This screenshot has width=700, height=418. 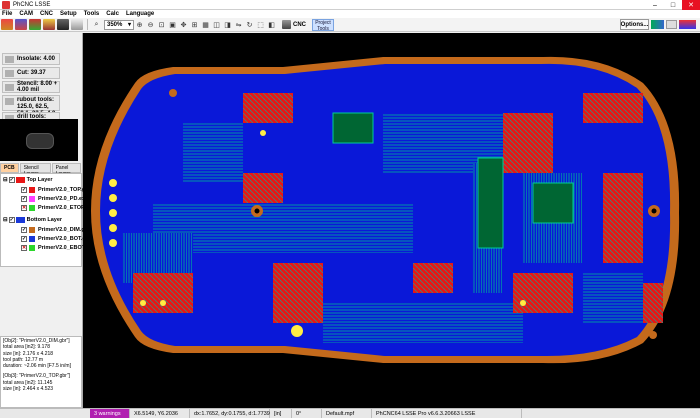 What do you see at coordinates (9, 168) in the screenshot?
I see `tab-pcb: PCB` at bounding box center [9, 168].